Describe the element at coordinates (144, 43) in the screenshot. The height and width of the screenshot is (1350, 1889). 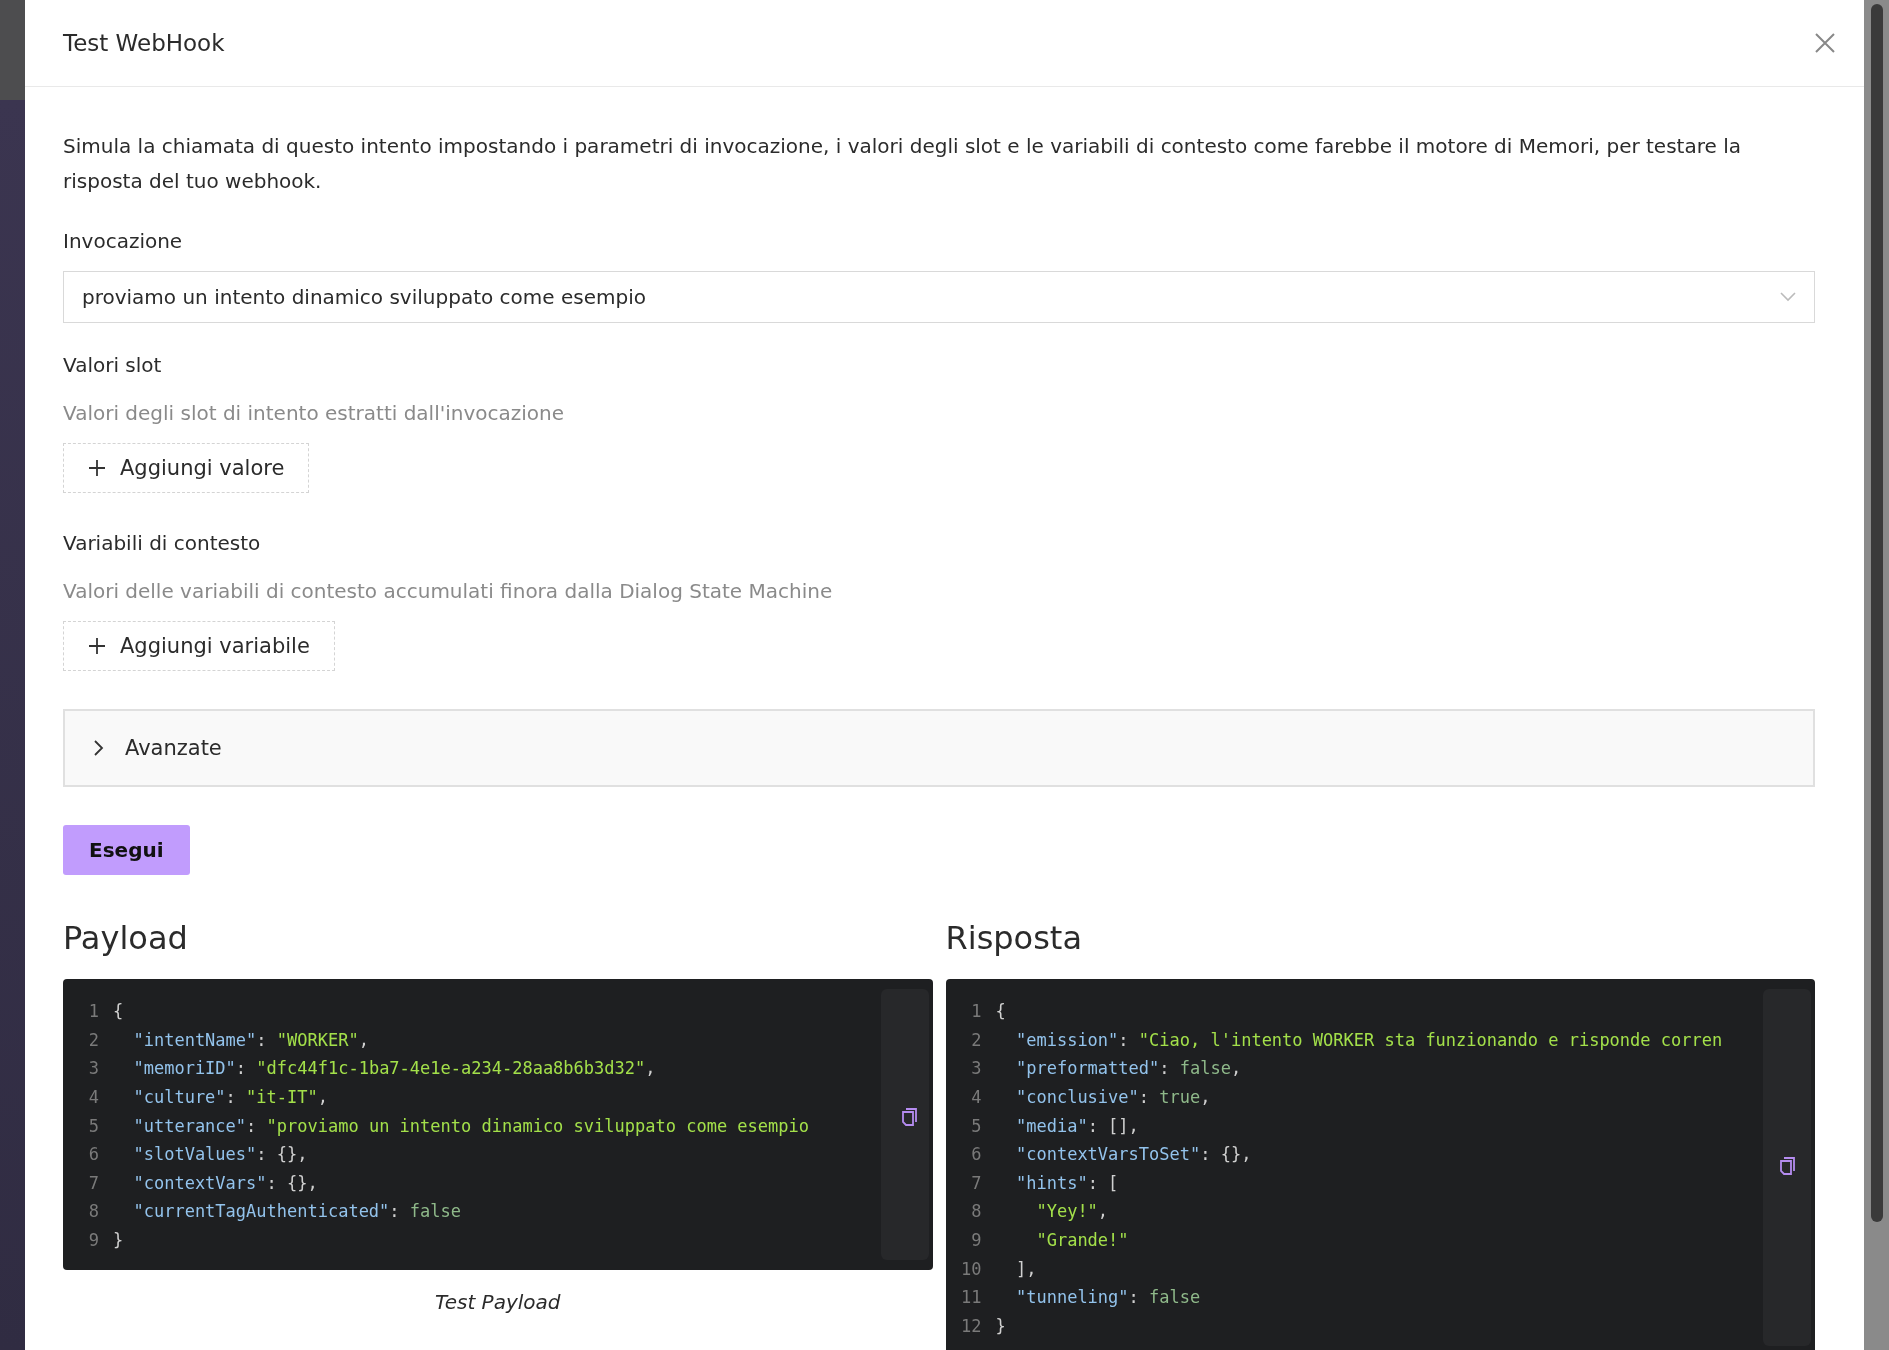
I see `dialog-title: Test WebHook` at that location.